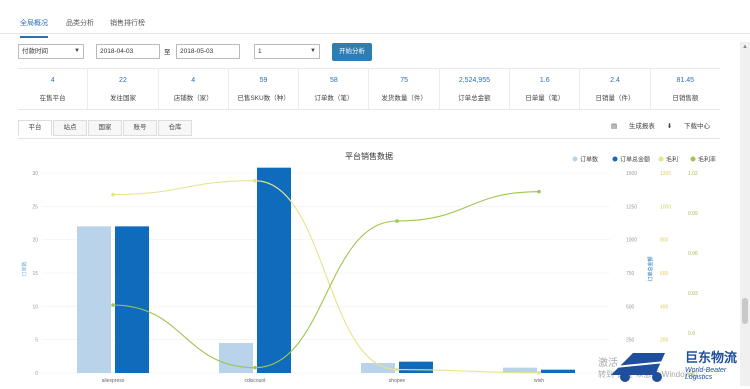 This screenshot has width=750, height=389. I want to click on y-tick-margin: 0.96, so click(693, 254).